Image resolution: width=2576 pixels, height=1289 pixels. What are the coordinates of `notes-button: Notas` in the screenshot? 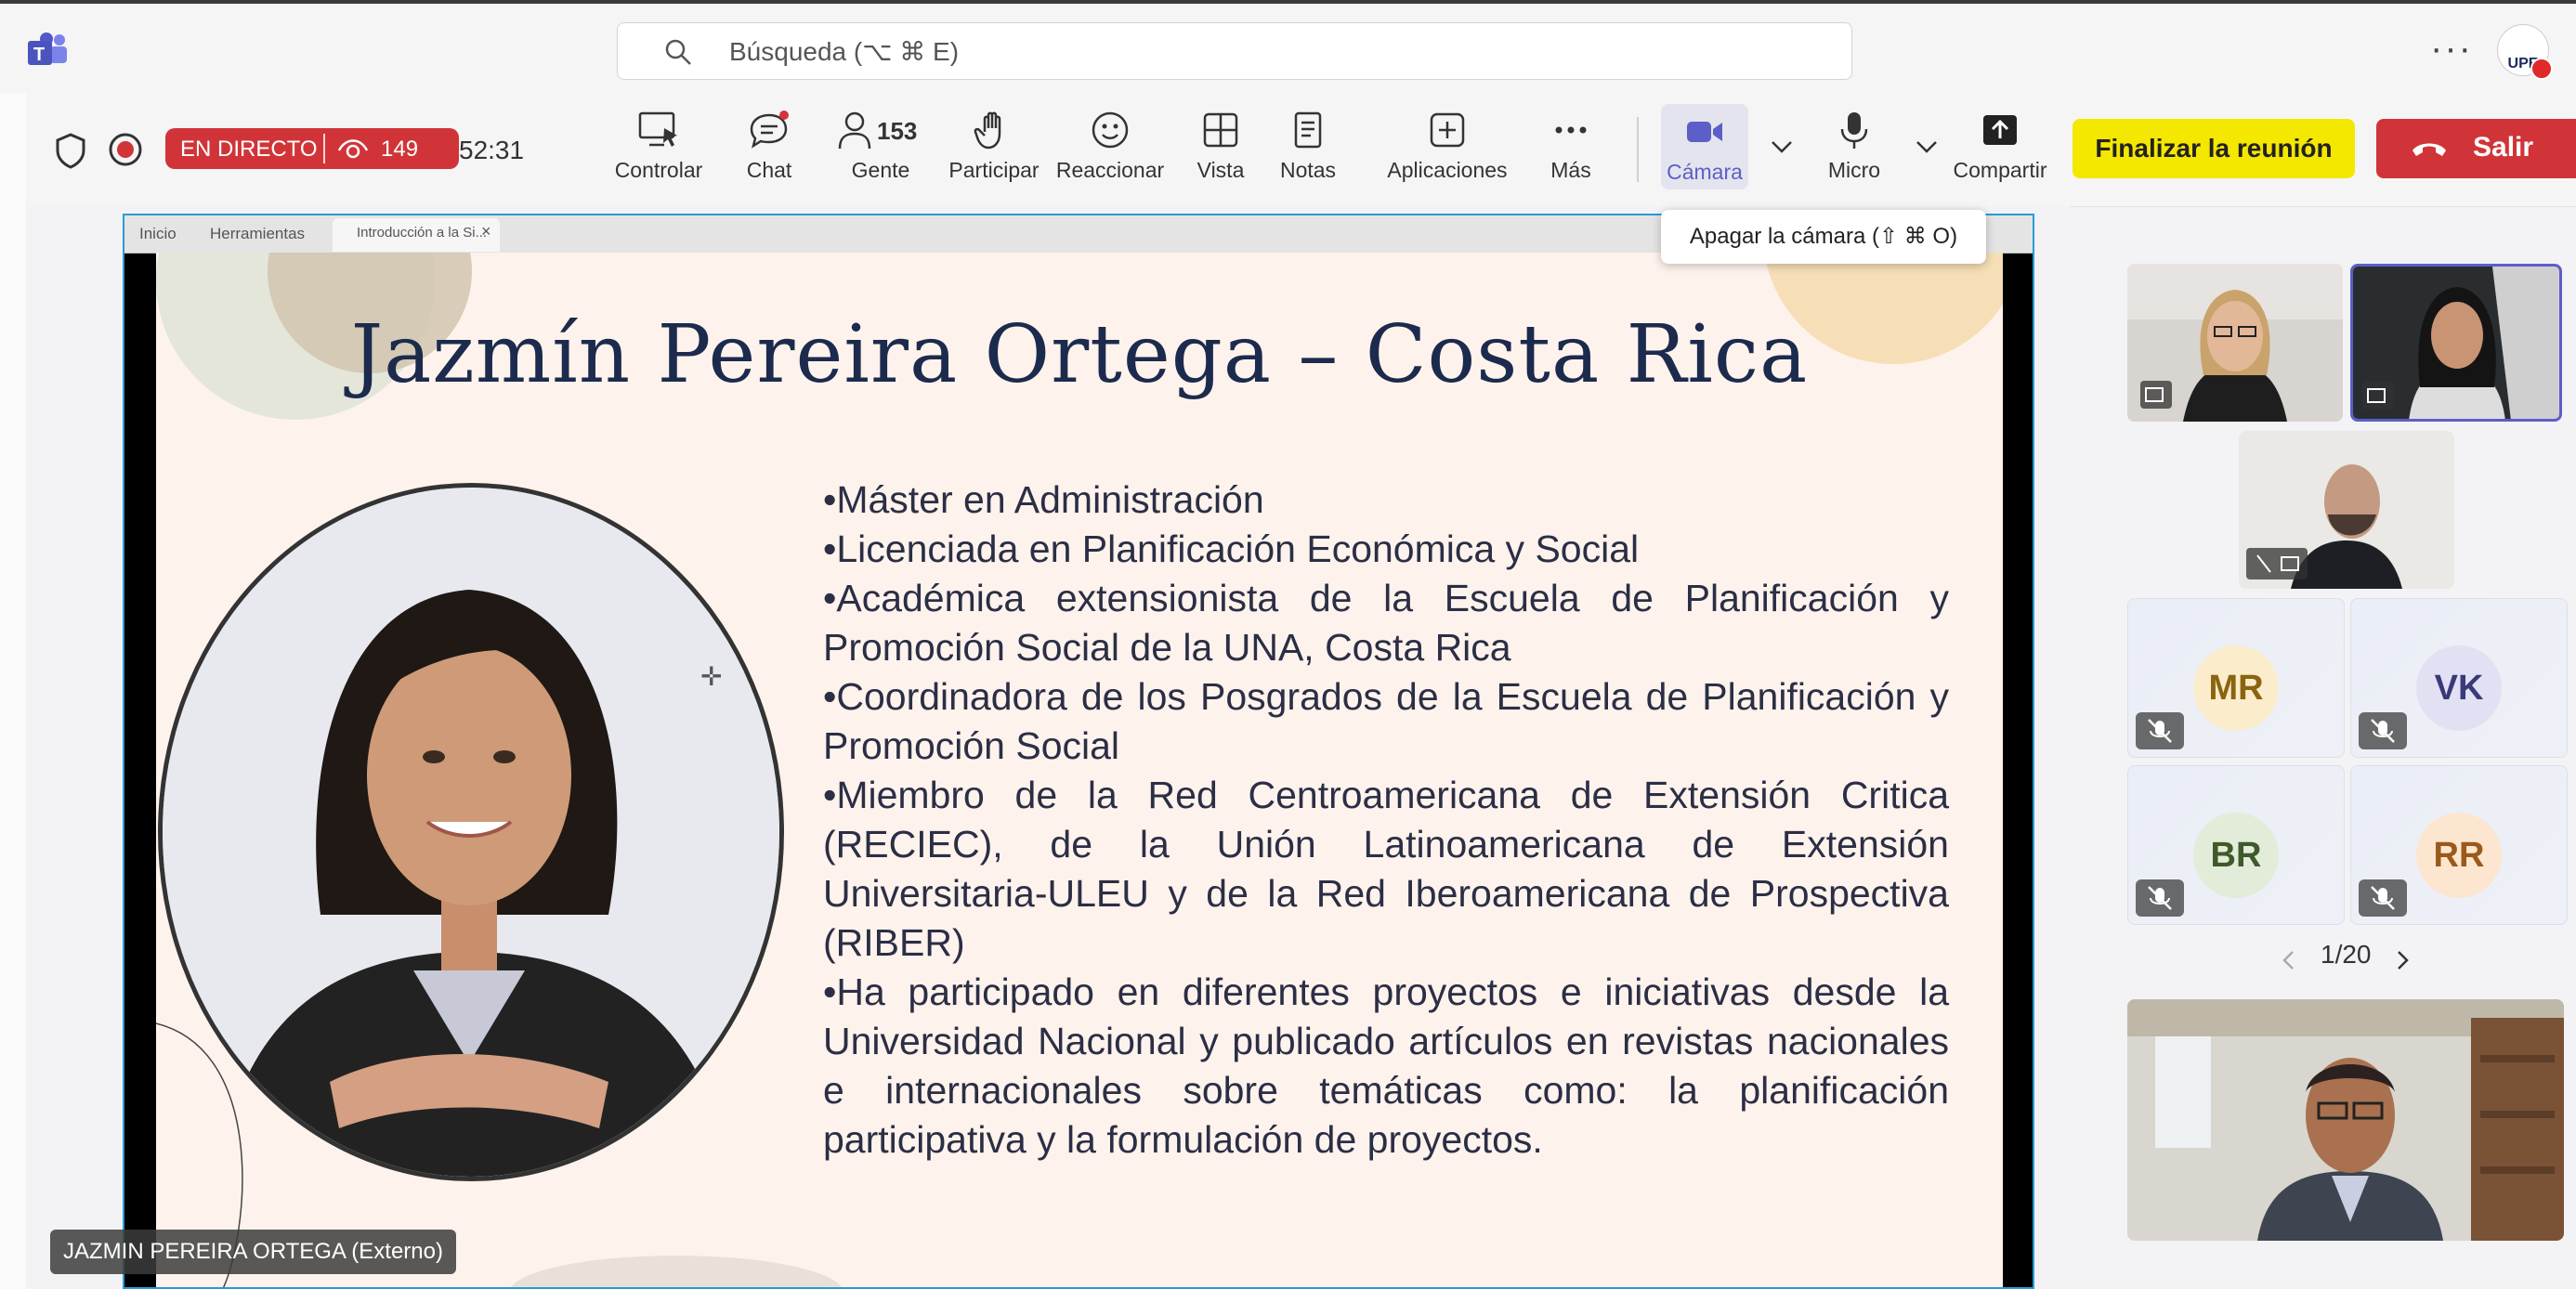 It's located at (1308, 146).